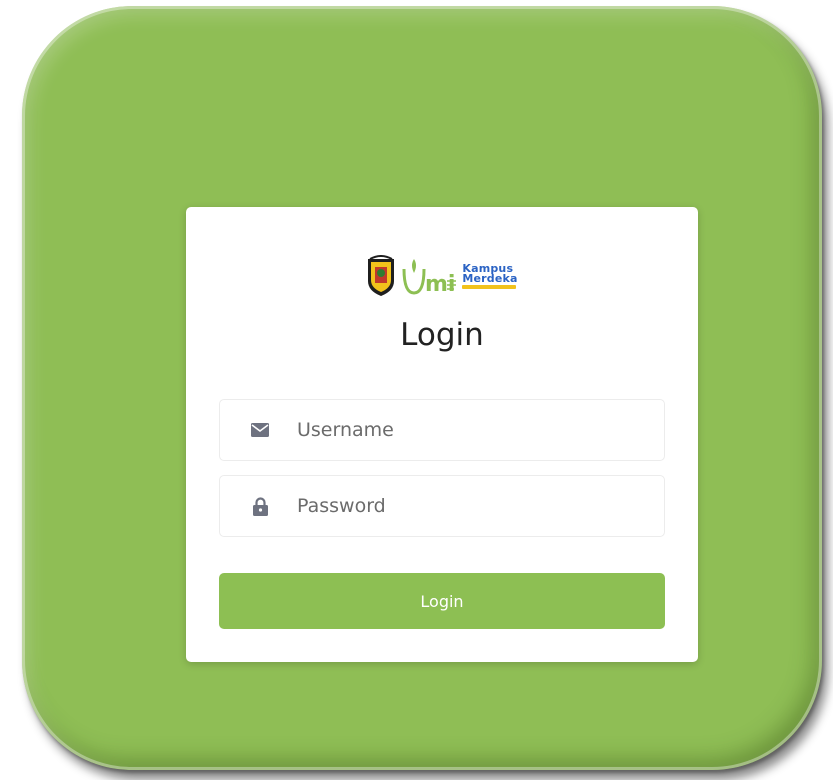 The width and height of the screenshot is (833, 780). Describe the element at coordinates (381, 275) in the screenshot. I see `university-crest-logo` at that location.